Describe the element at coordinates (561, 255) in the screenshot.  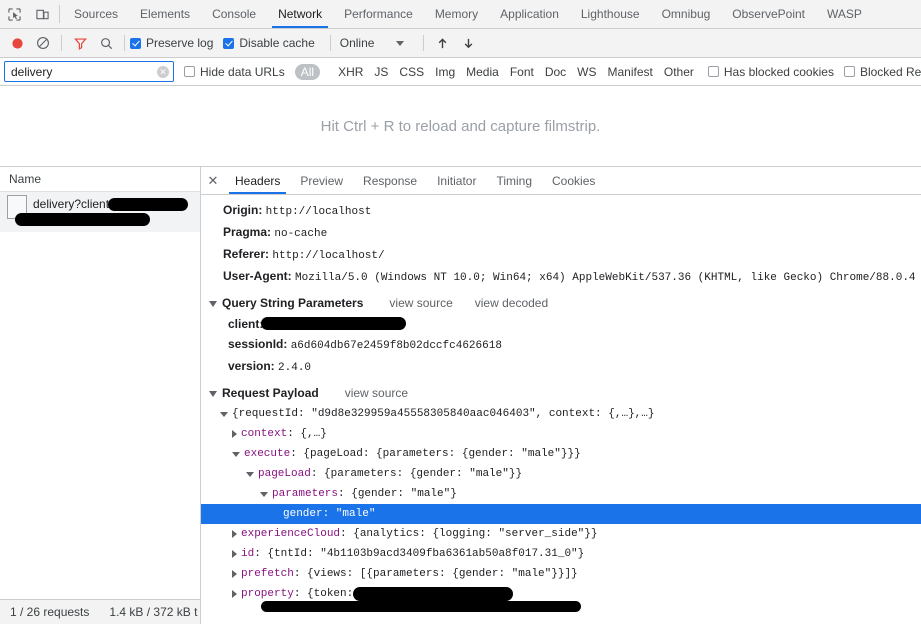
I see `header-row-referer: Referer: http://localhost/` at that location.